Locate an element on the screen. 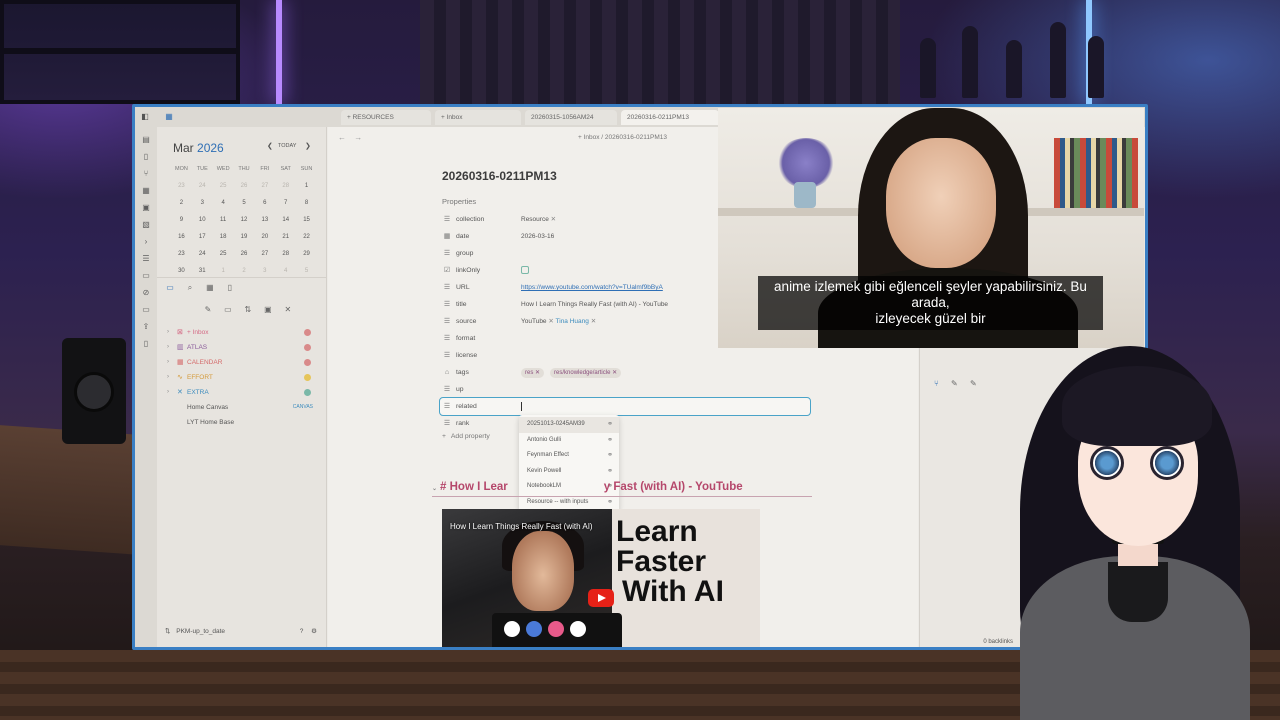 This screenshot has width=1280, height=720. chevron-right-icon: ❯ is located at coordinates (308, 146).